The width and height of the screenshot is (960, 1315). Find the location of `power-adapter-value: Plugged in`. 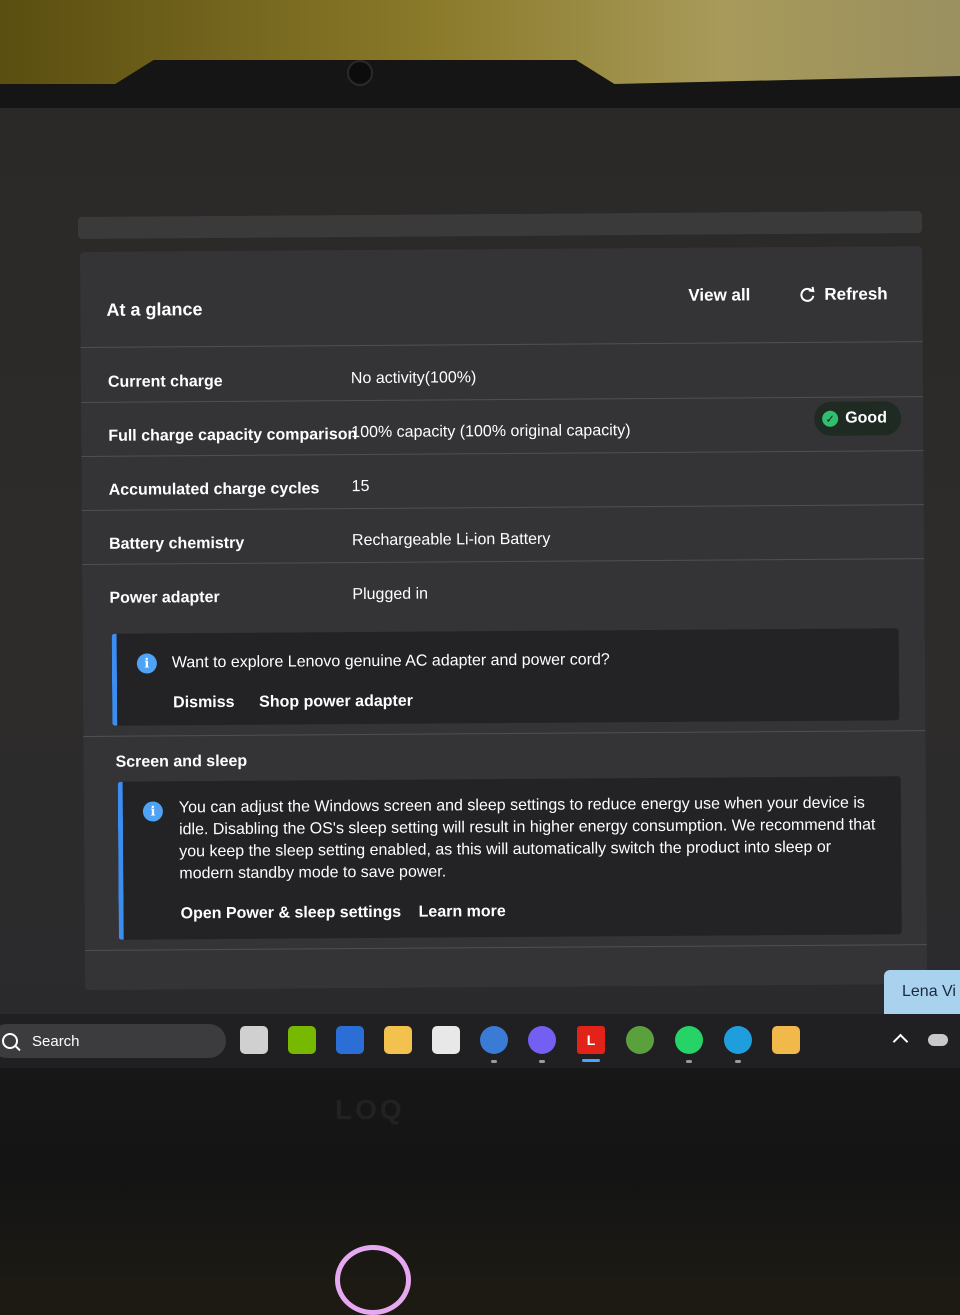

power-adapter-value: Plugged in is located at coordinates (390, 594).